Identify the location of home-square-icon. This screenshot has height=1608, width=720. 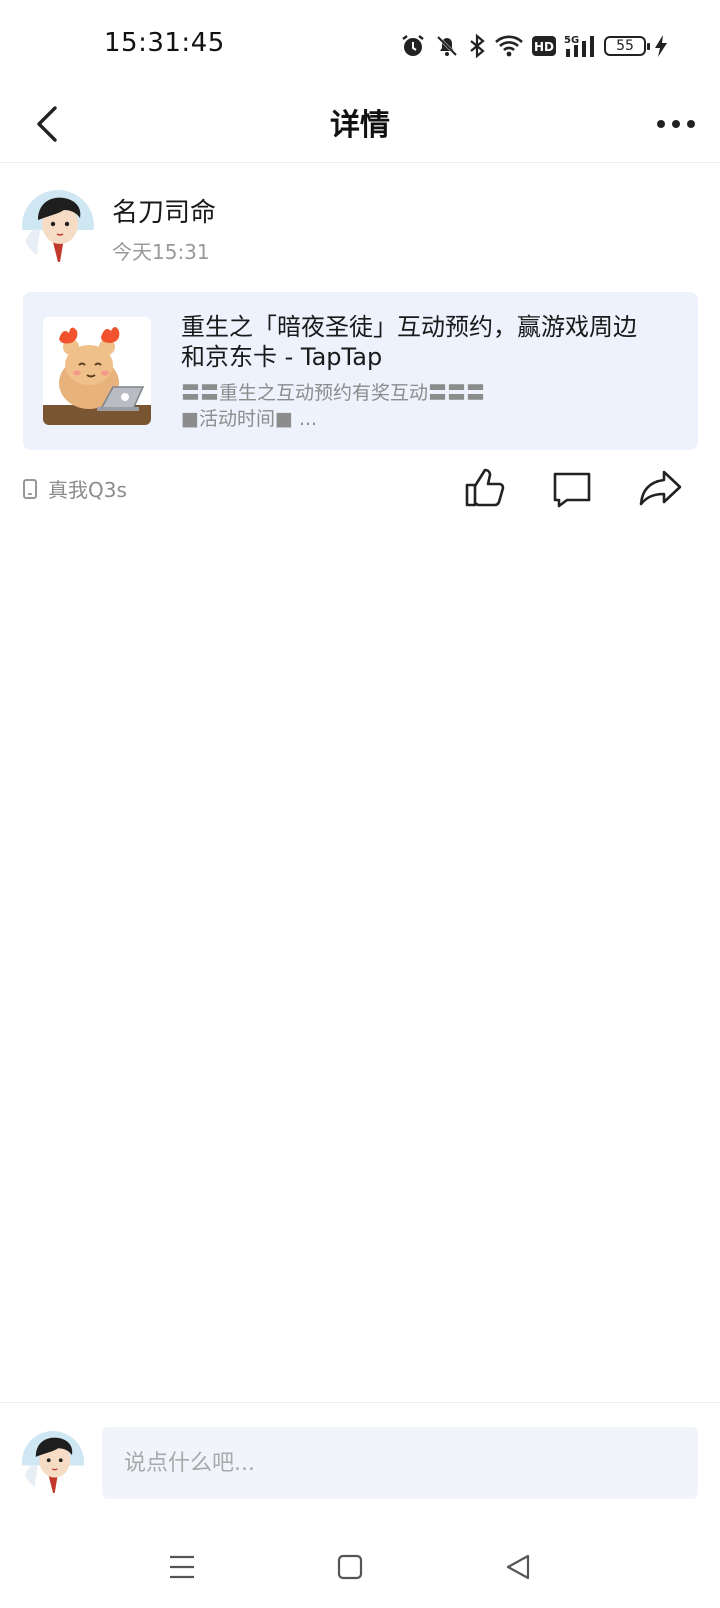
(350, 1567).